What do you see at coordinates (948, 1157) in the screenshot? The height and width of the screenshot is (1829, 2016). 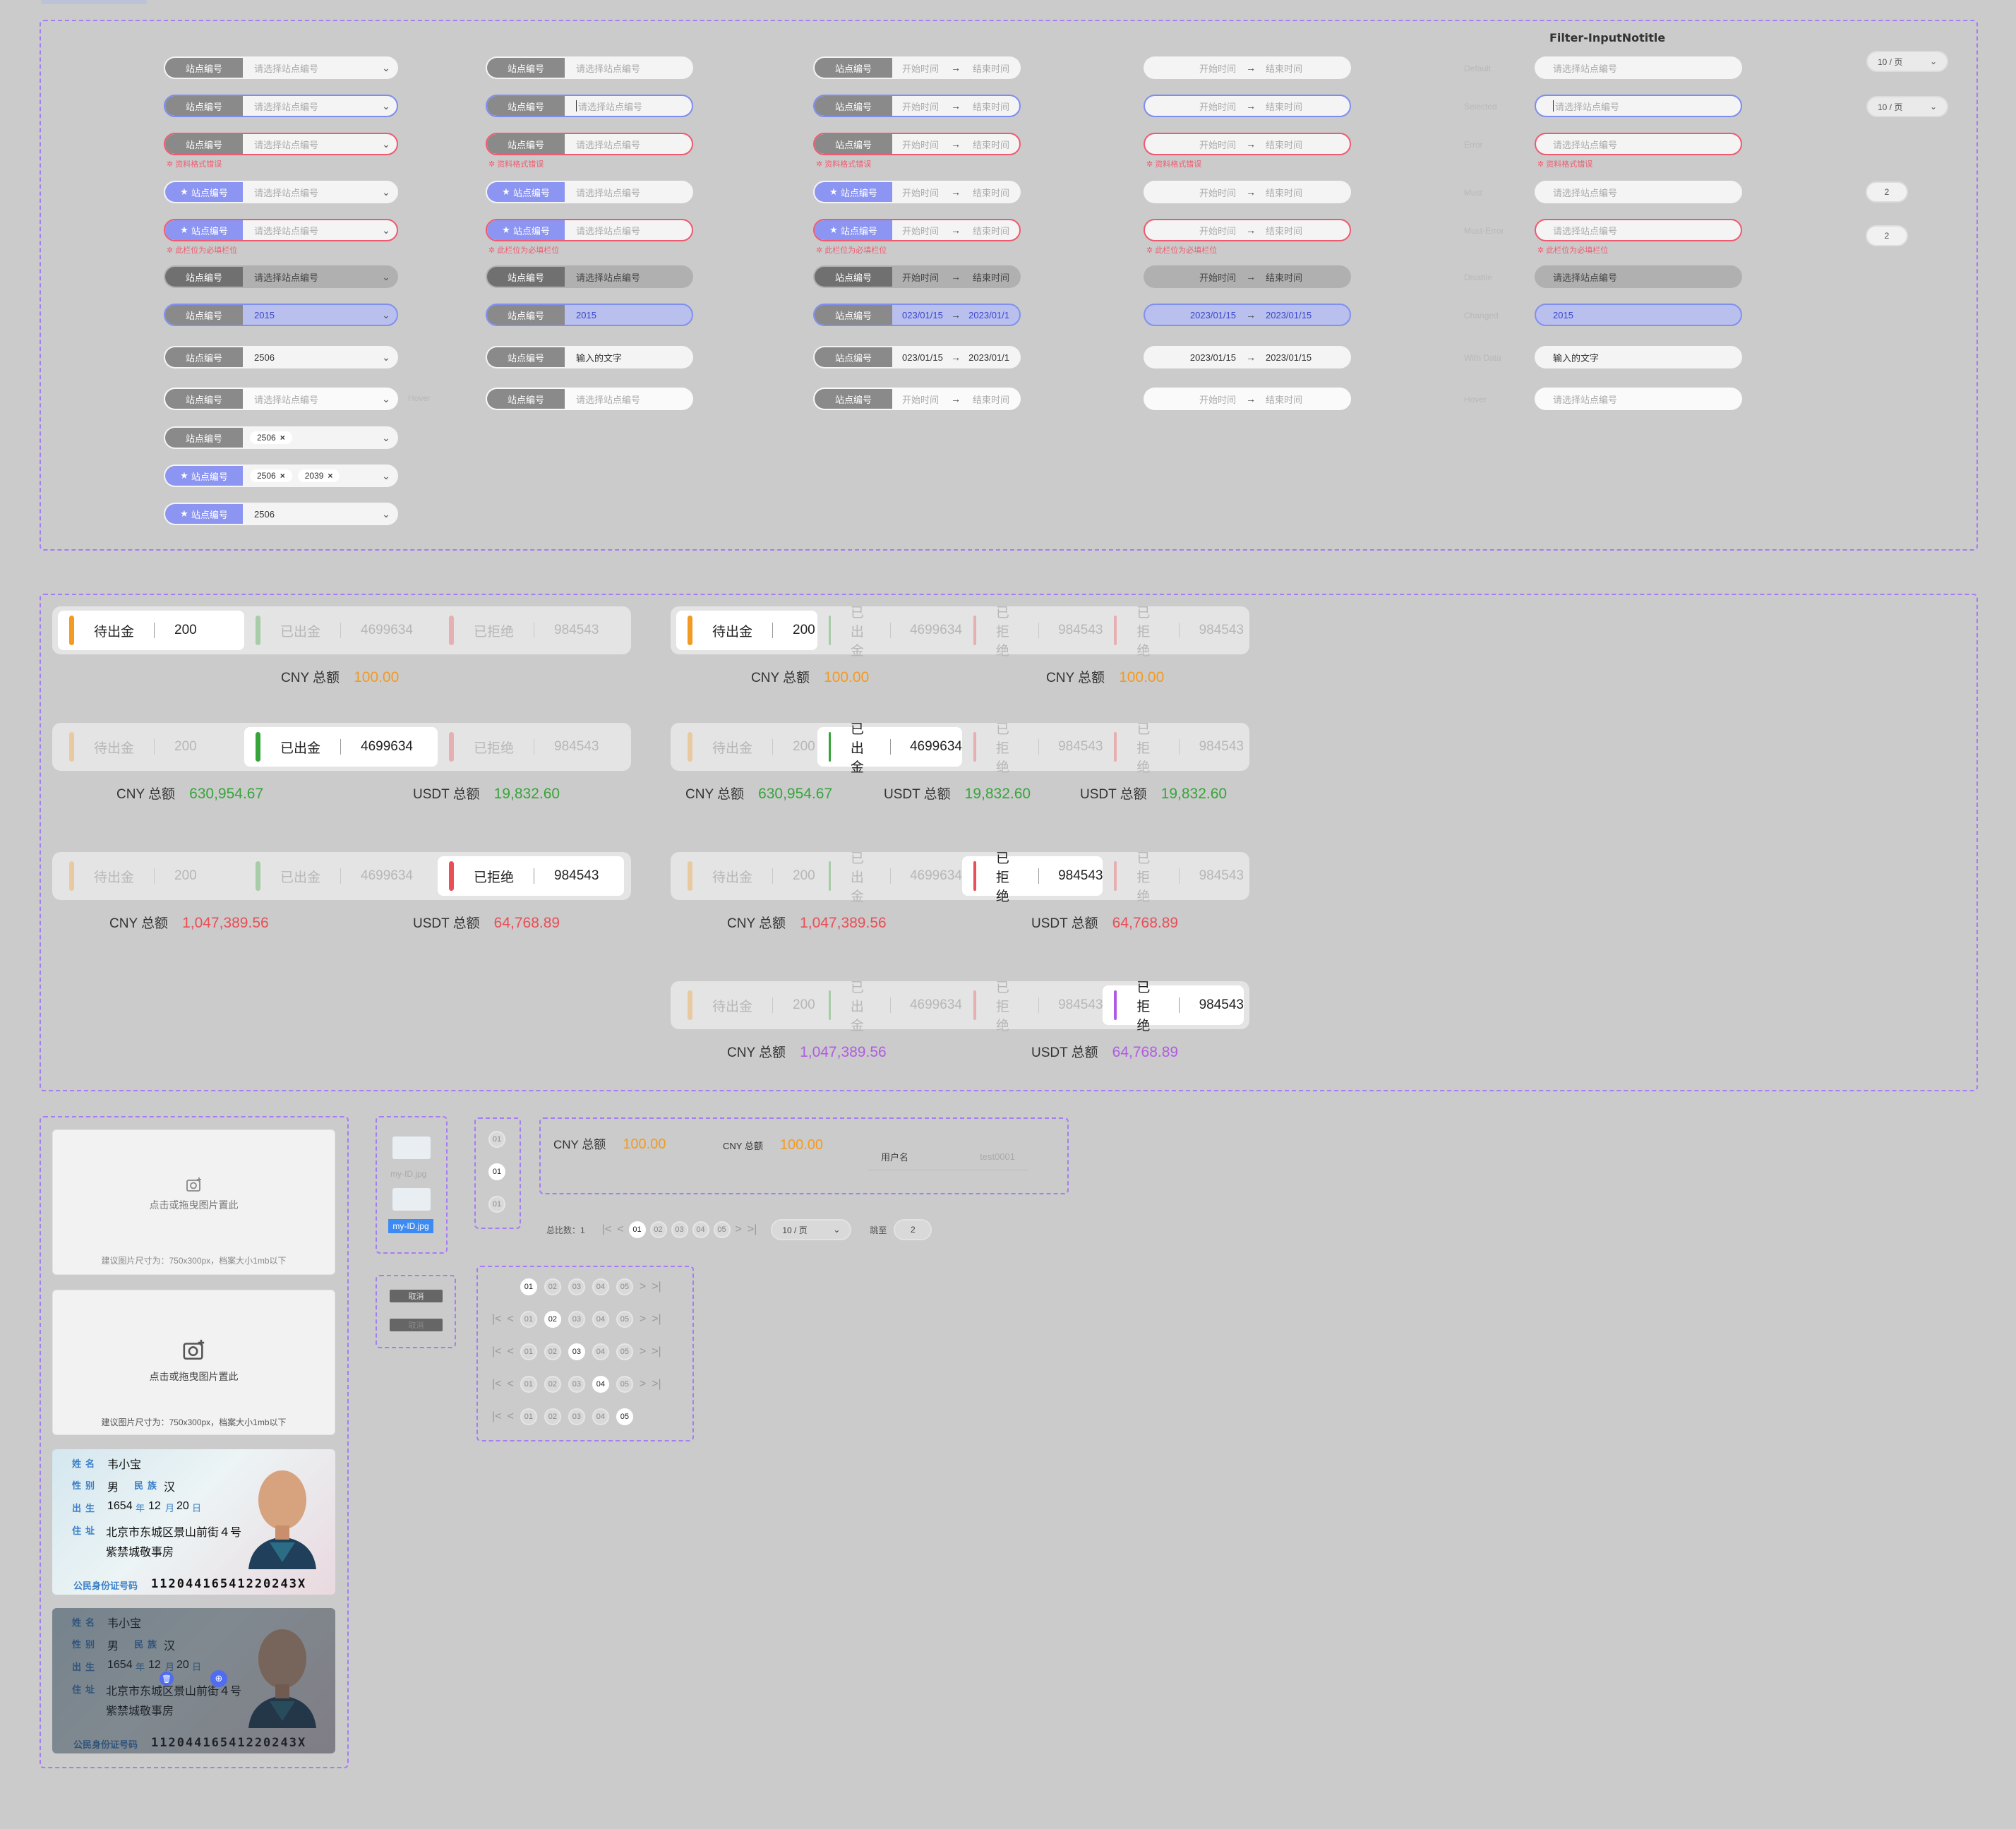 I see `username-field: 用户名 test0001` at bounding box center [948, 1157].